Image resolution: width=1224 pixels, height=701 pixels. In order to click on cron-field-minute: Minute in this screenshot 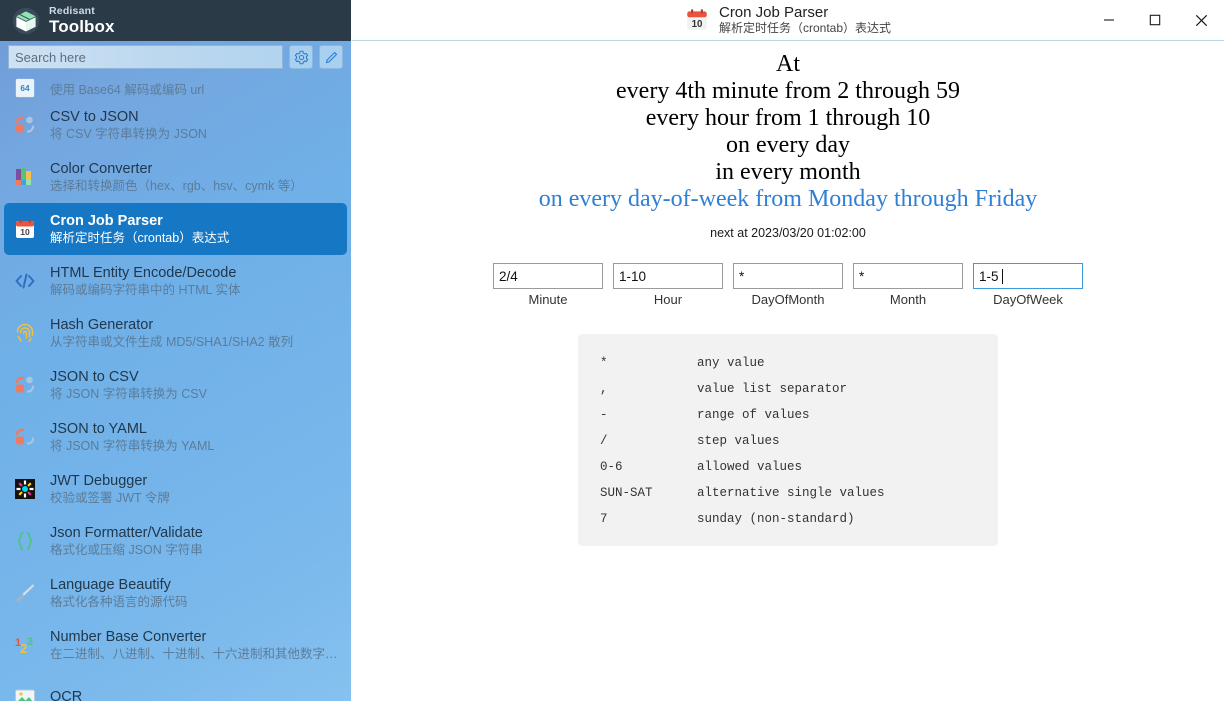, I will do `click(548, 285)`.